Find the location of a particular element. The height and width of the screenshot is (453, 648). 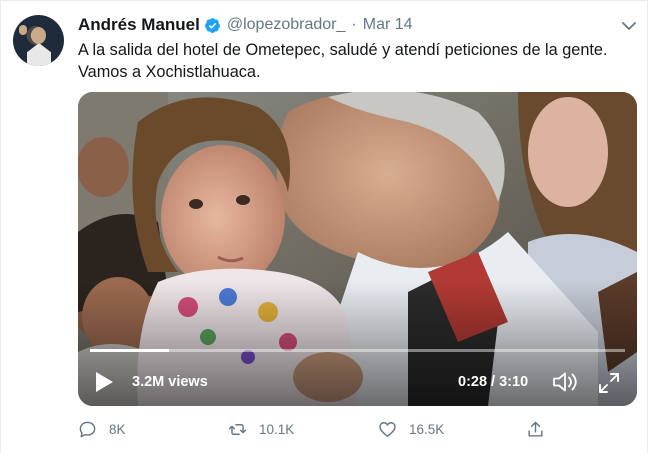

video-progress-fill is located at coordinates (130, 350).